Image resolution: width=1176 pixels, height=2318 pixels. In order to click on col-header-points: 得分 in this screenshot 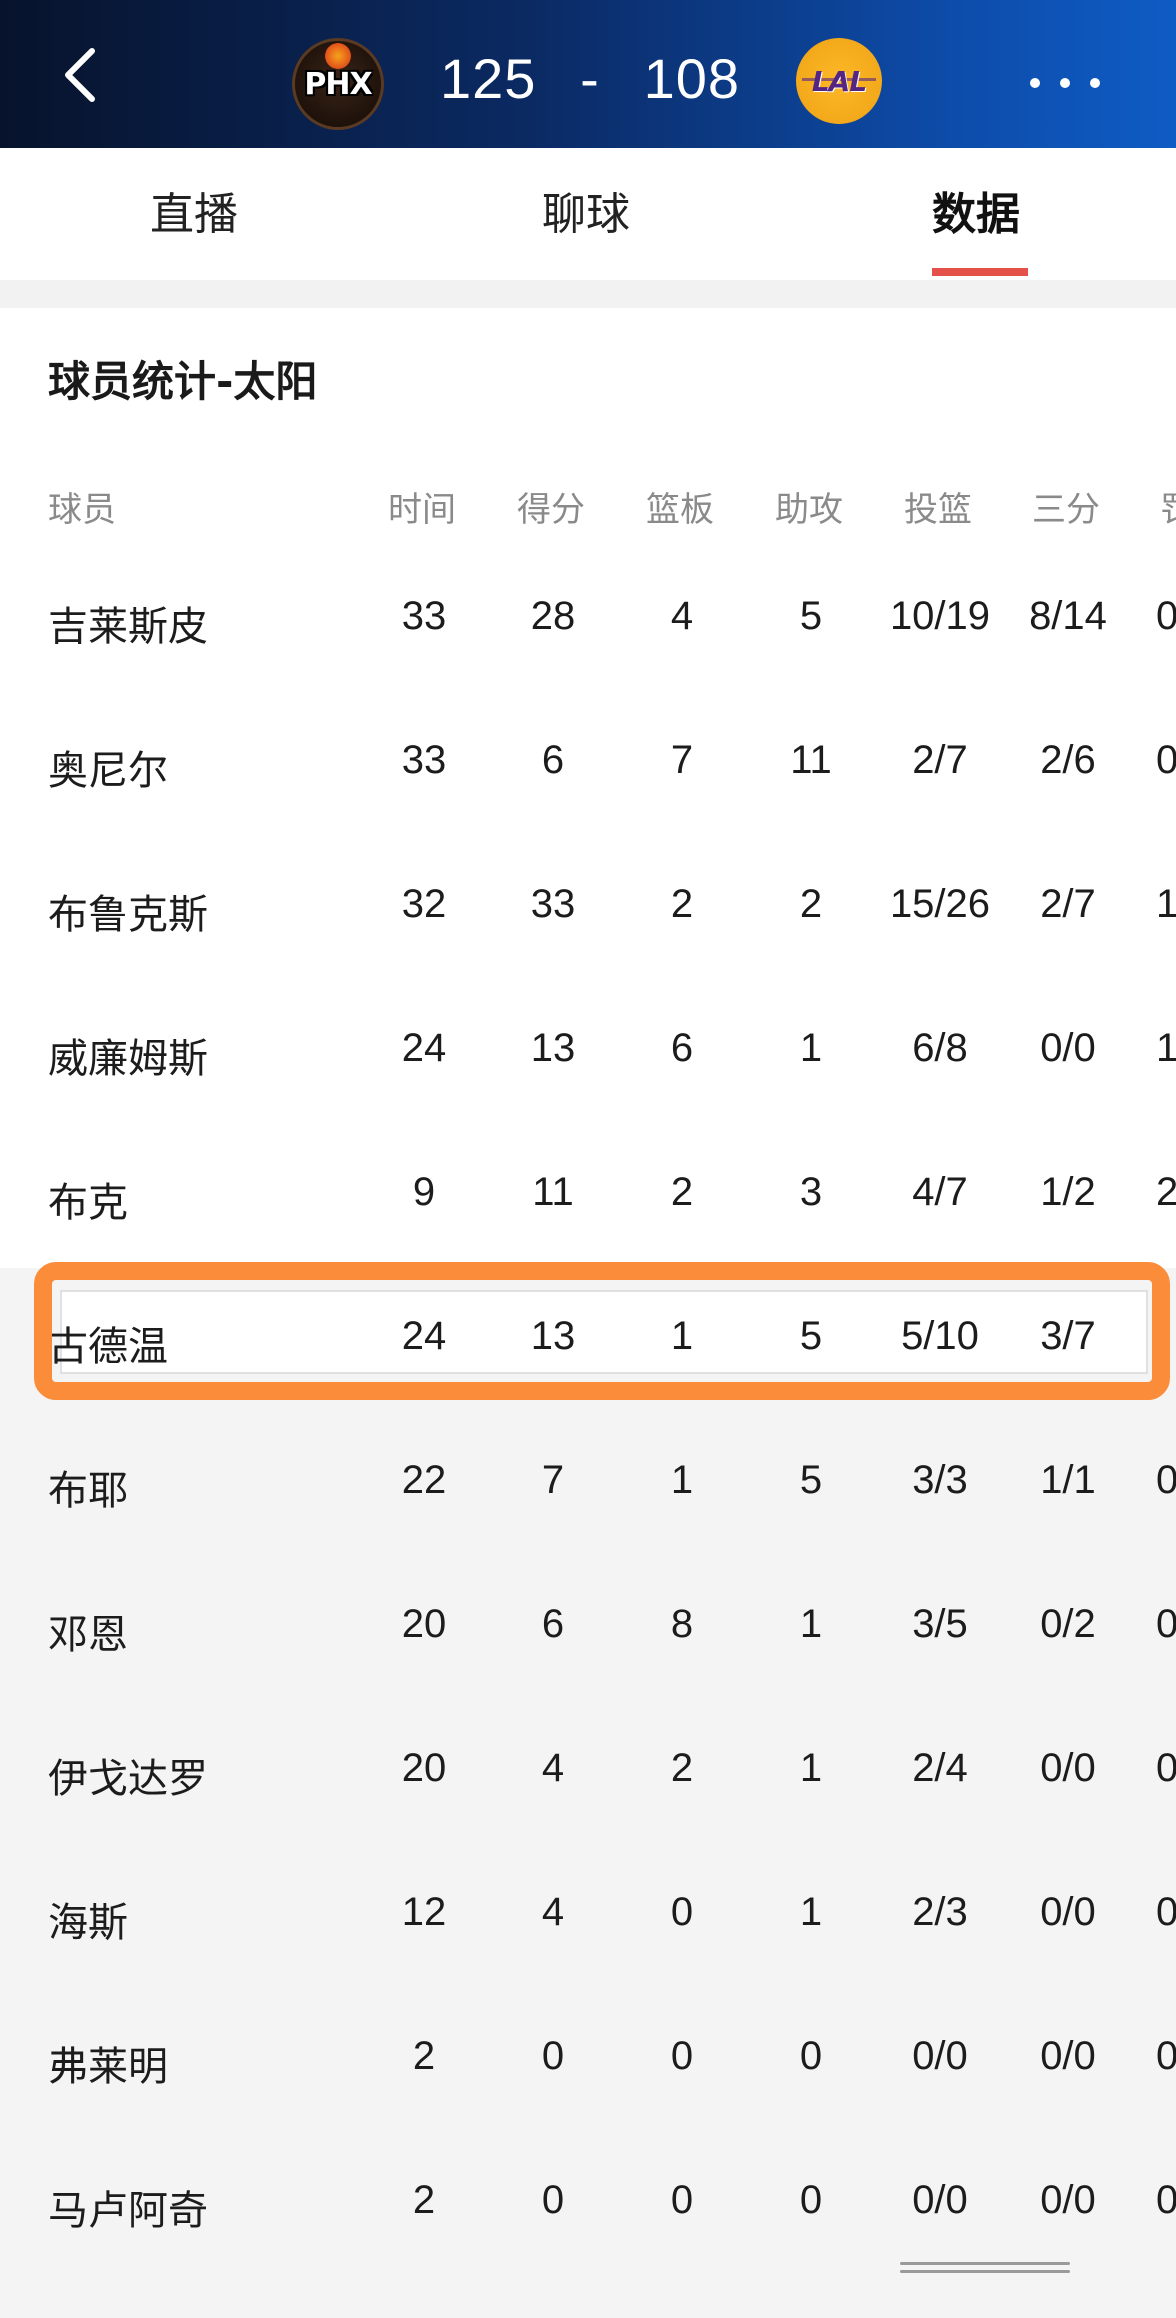, I will do `click(551, 506)`.